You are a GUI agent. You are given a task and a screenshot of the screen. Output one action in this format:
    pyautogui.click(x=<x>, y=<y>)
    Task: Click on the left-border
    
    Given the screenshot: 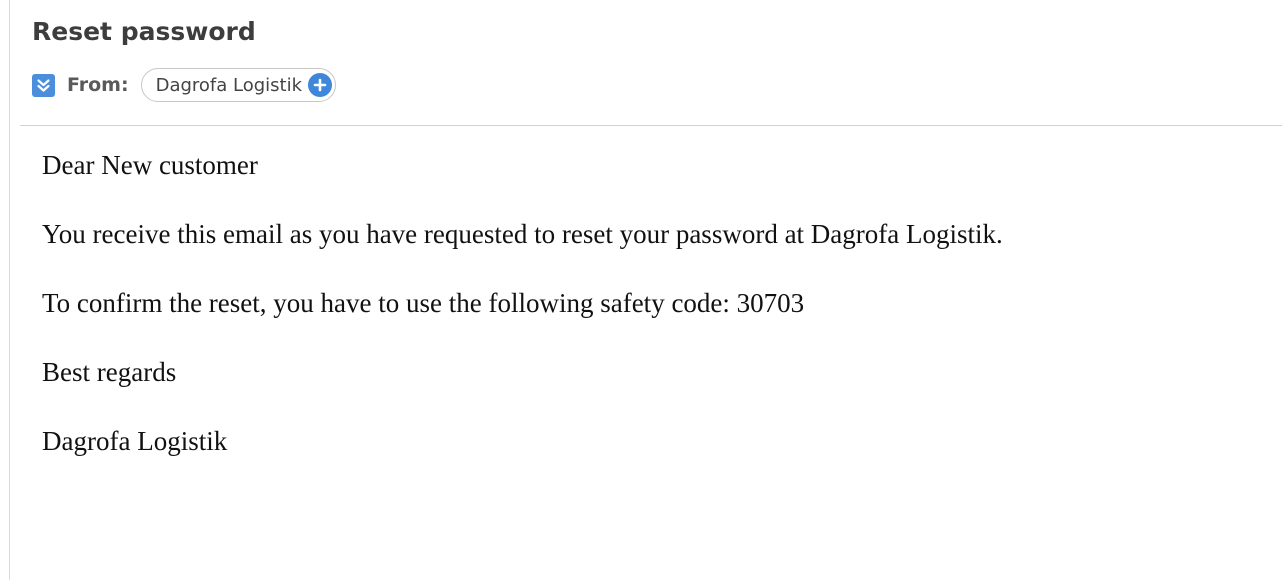 What is the action you would take?
    pyautogui.click(x=9, y=290)
    